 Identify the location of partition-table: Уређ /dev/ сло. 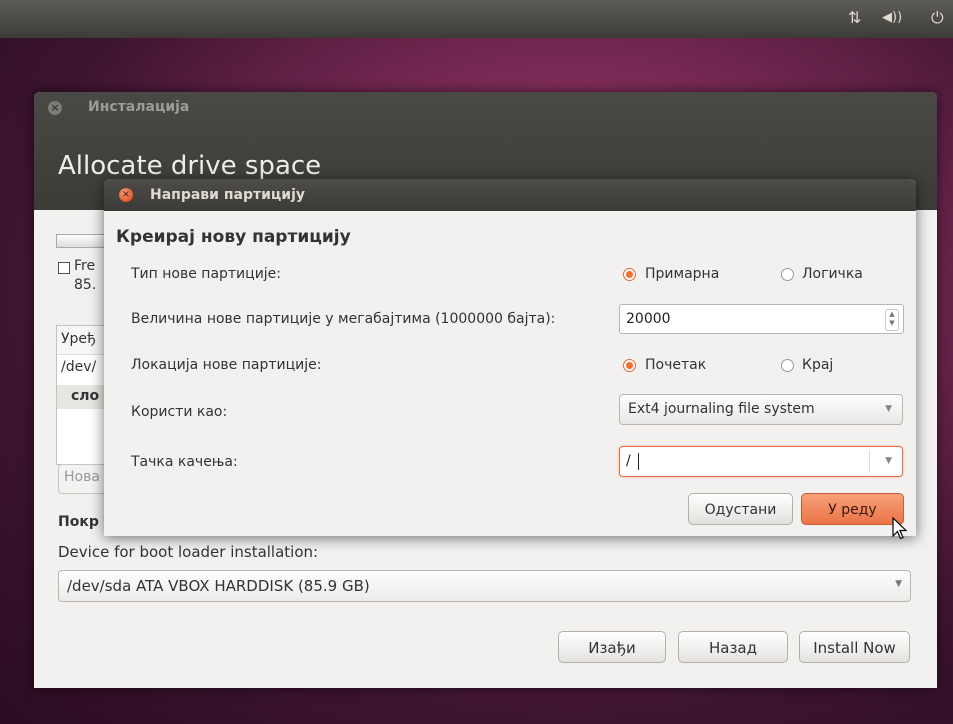
(82, 395).